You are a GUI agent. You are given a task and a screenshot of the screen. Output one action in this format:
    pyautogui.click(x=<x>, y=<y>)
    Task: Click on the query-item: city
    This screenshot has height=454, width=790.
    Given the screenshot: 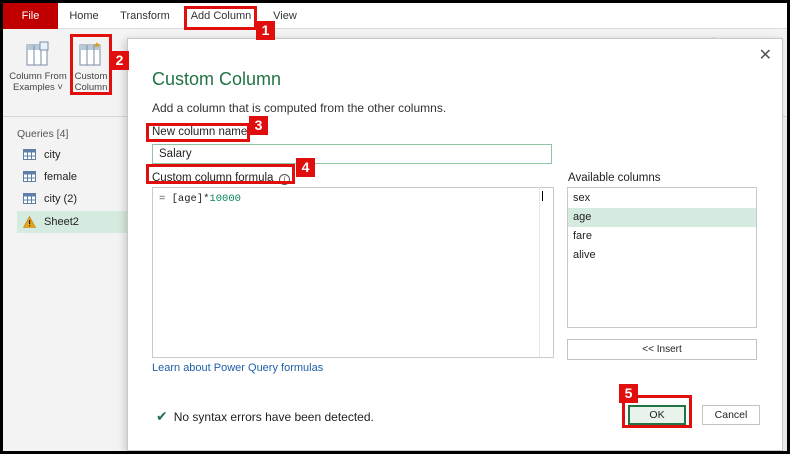 What is the action you would take?
    pyautogui.click(x=73, y=155)
    